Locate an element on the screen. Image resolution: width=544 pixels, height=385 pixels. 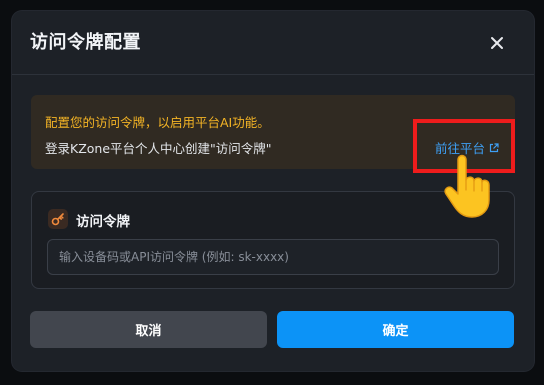
key-badge is located at coordinates (58, 219).